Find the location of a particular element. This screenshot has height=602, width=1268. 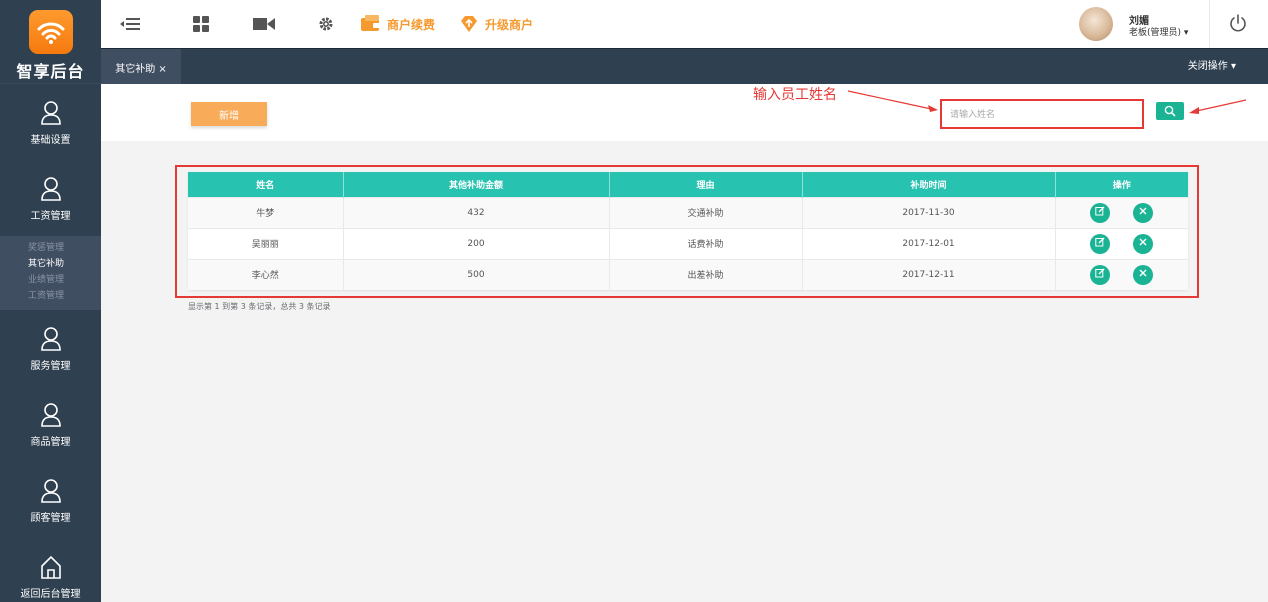

submenu-item-rewards: 奖惩管理 is located at coordinates (50, 248).